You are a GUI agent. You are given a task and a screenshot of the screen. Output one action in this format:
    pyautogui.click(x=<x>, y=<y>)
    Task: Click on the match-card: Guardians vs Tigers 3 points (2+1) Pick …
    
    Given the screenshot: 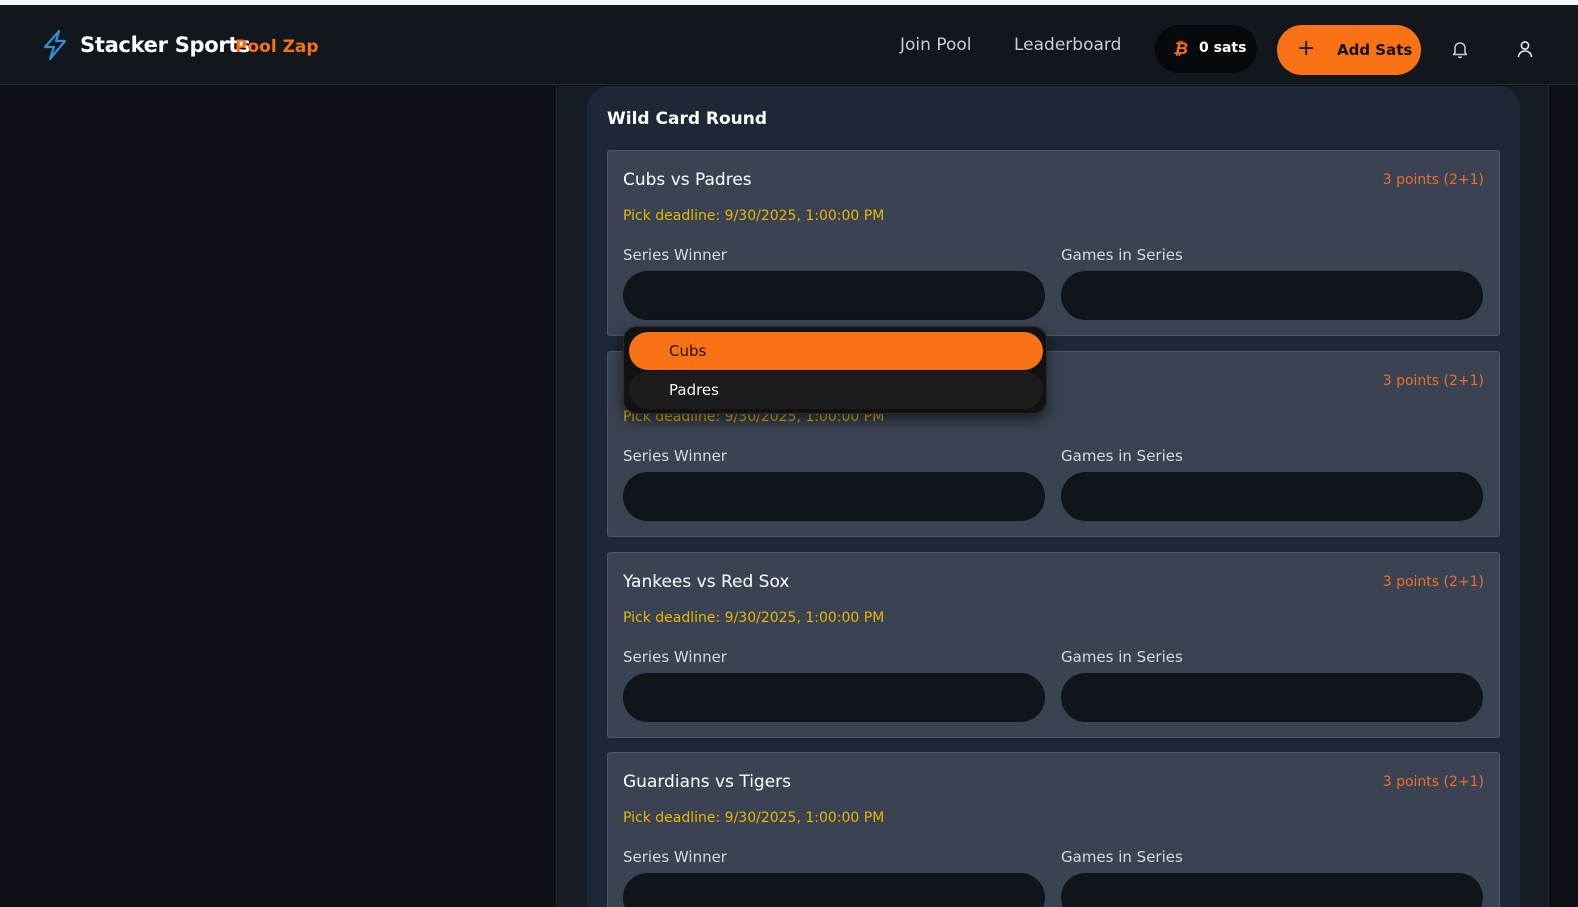 What is the action you would take?
    pyautogui.click(x=1053, y=829)
    